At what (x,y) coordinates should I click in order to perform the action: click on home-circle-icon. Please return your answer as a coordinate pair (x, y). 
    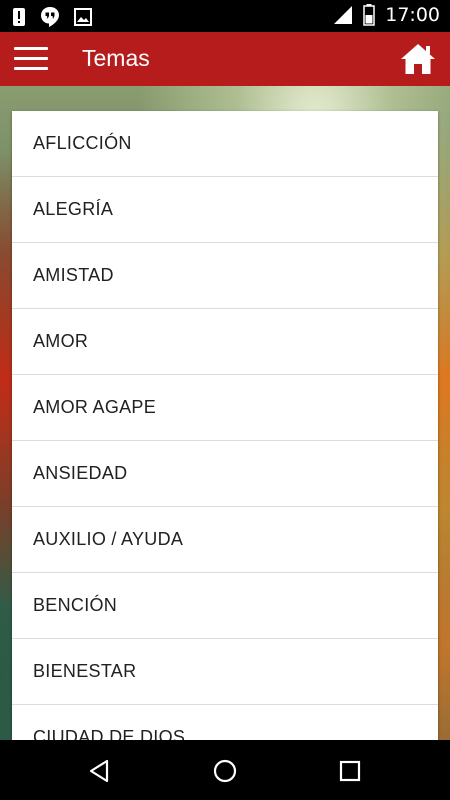
    Looking at the image, I should click on (225, 771).